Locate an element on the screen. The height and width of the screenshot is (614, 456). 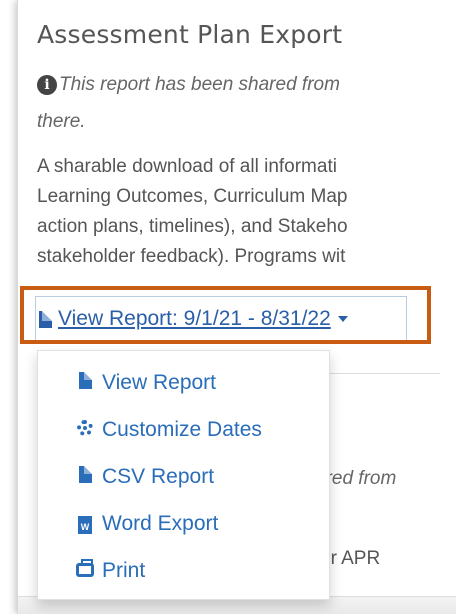
word-file-icon: W is located at coordinates (85, 525).